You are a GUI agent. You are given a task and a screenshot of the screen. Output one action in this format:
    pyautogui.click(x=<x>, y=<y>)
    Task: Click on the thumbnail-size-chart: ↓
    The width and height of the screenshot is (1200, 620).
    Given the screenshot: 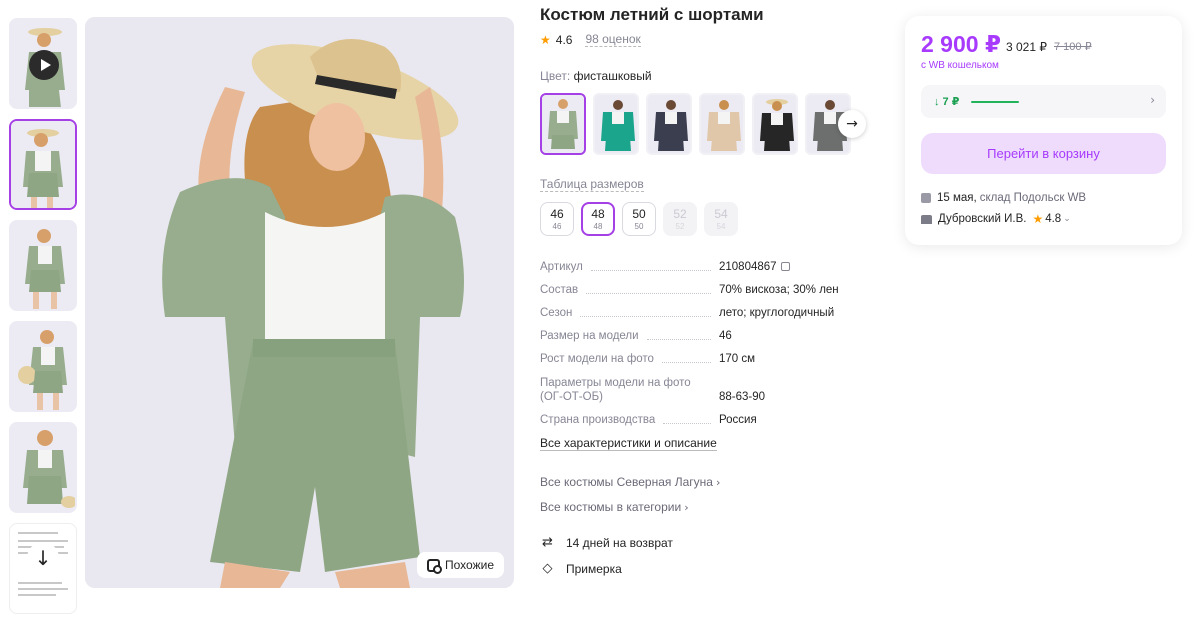 What is the action you would take?
    pyautogui.click(x=43, y=568)
    